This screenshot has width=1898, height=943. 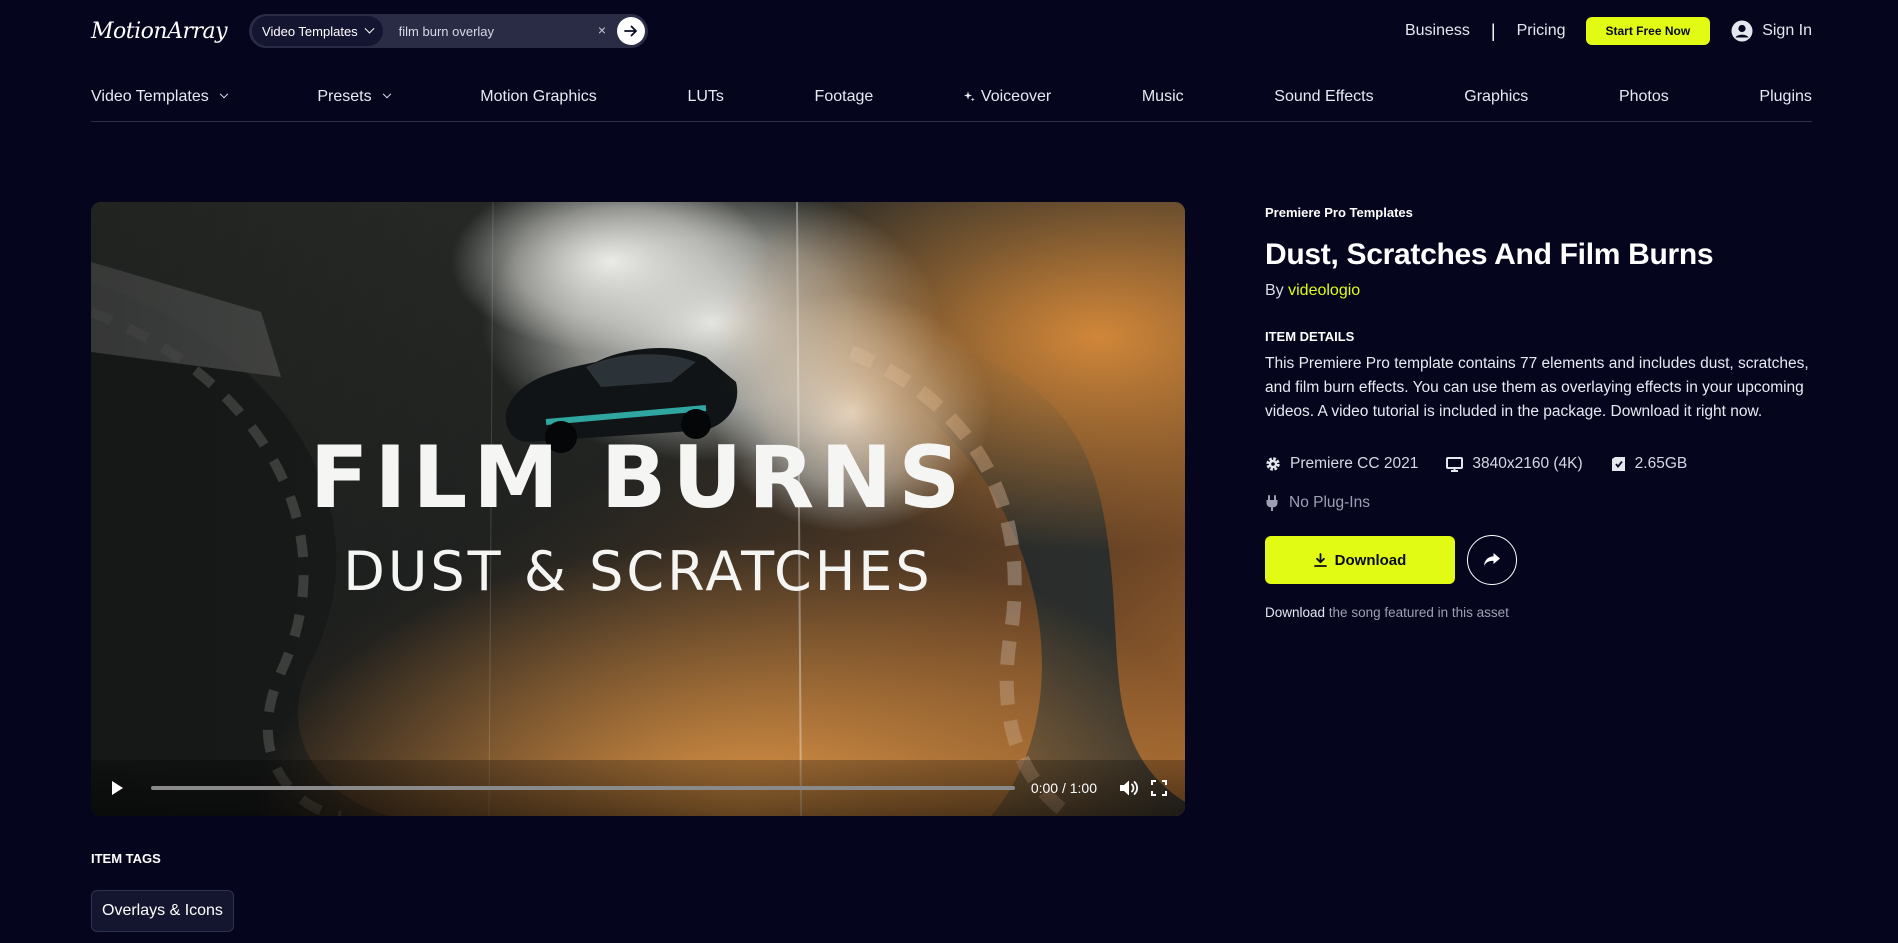 I want to click on file-size-icon, so click(x=1618, y=464).